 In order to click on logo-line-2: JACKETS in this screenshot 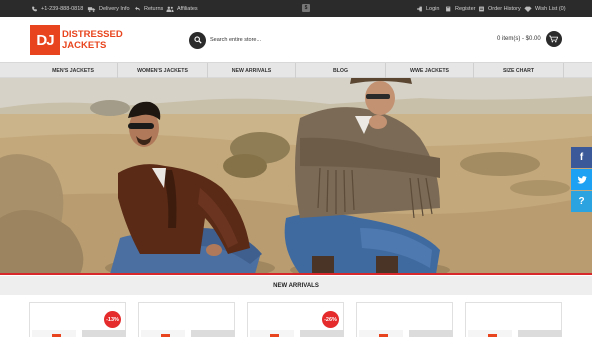, I will do `click(84, 45)`.